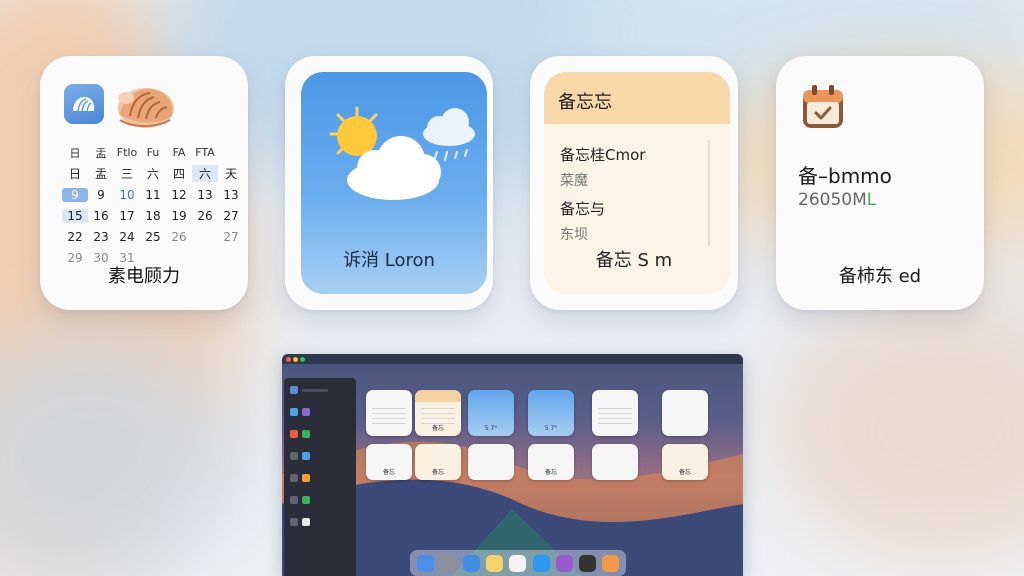 The width and height of the screenshot is (1024, 576). Describe the element at coordinates (615, 413) in the screenshot. I see `mini-notes-widget` at that location.